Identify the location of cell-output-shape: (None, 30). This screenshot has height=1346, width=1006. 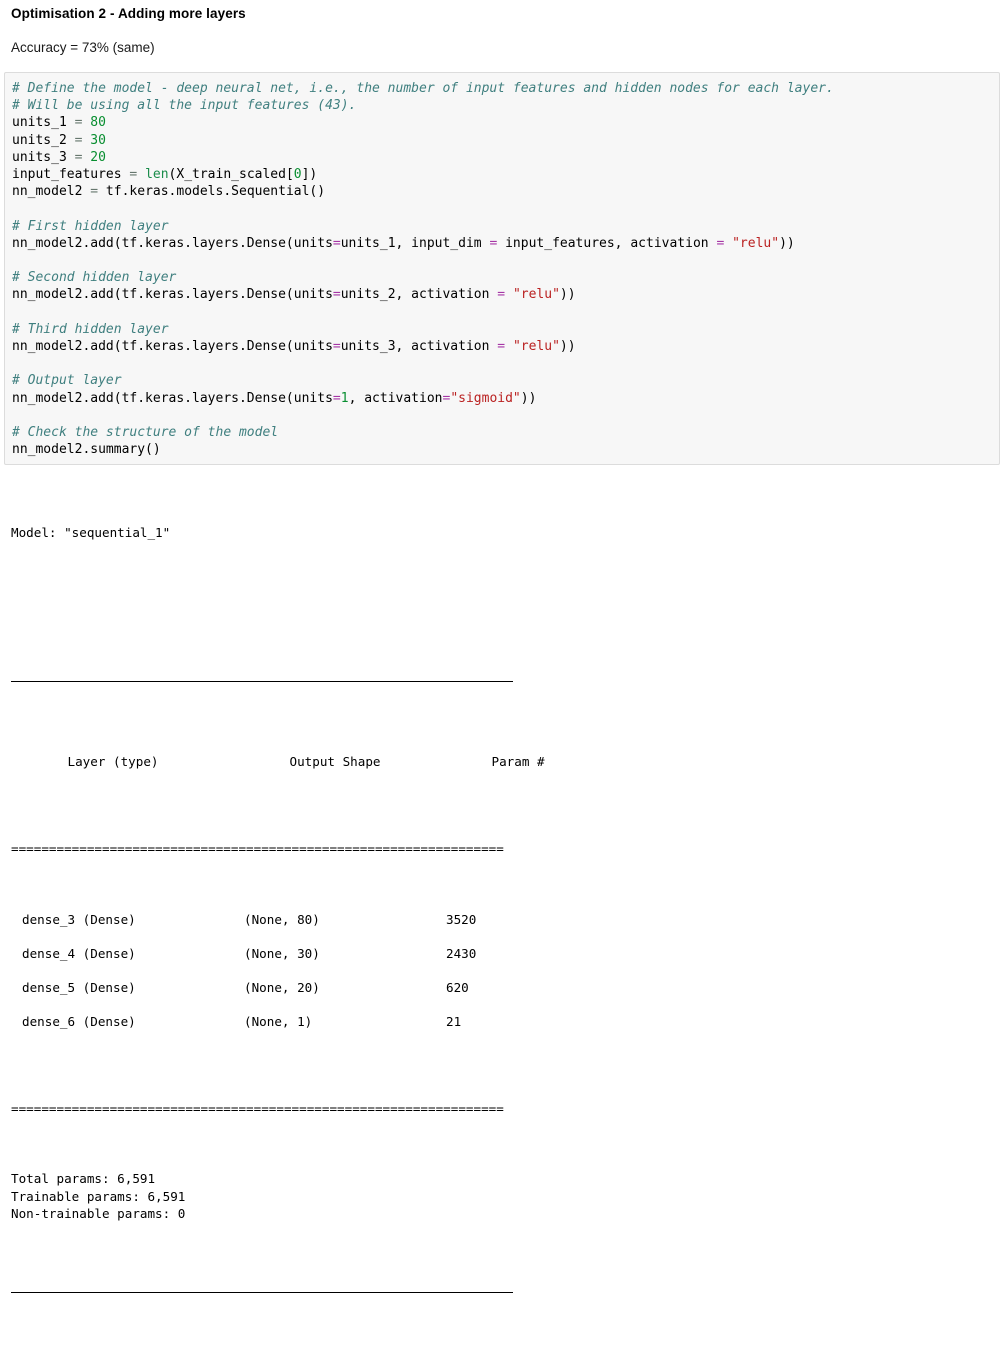
(282, 953).